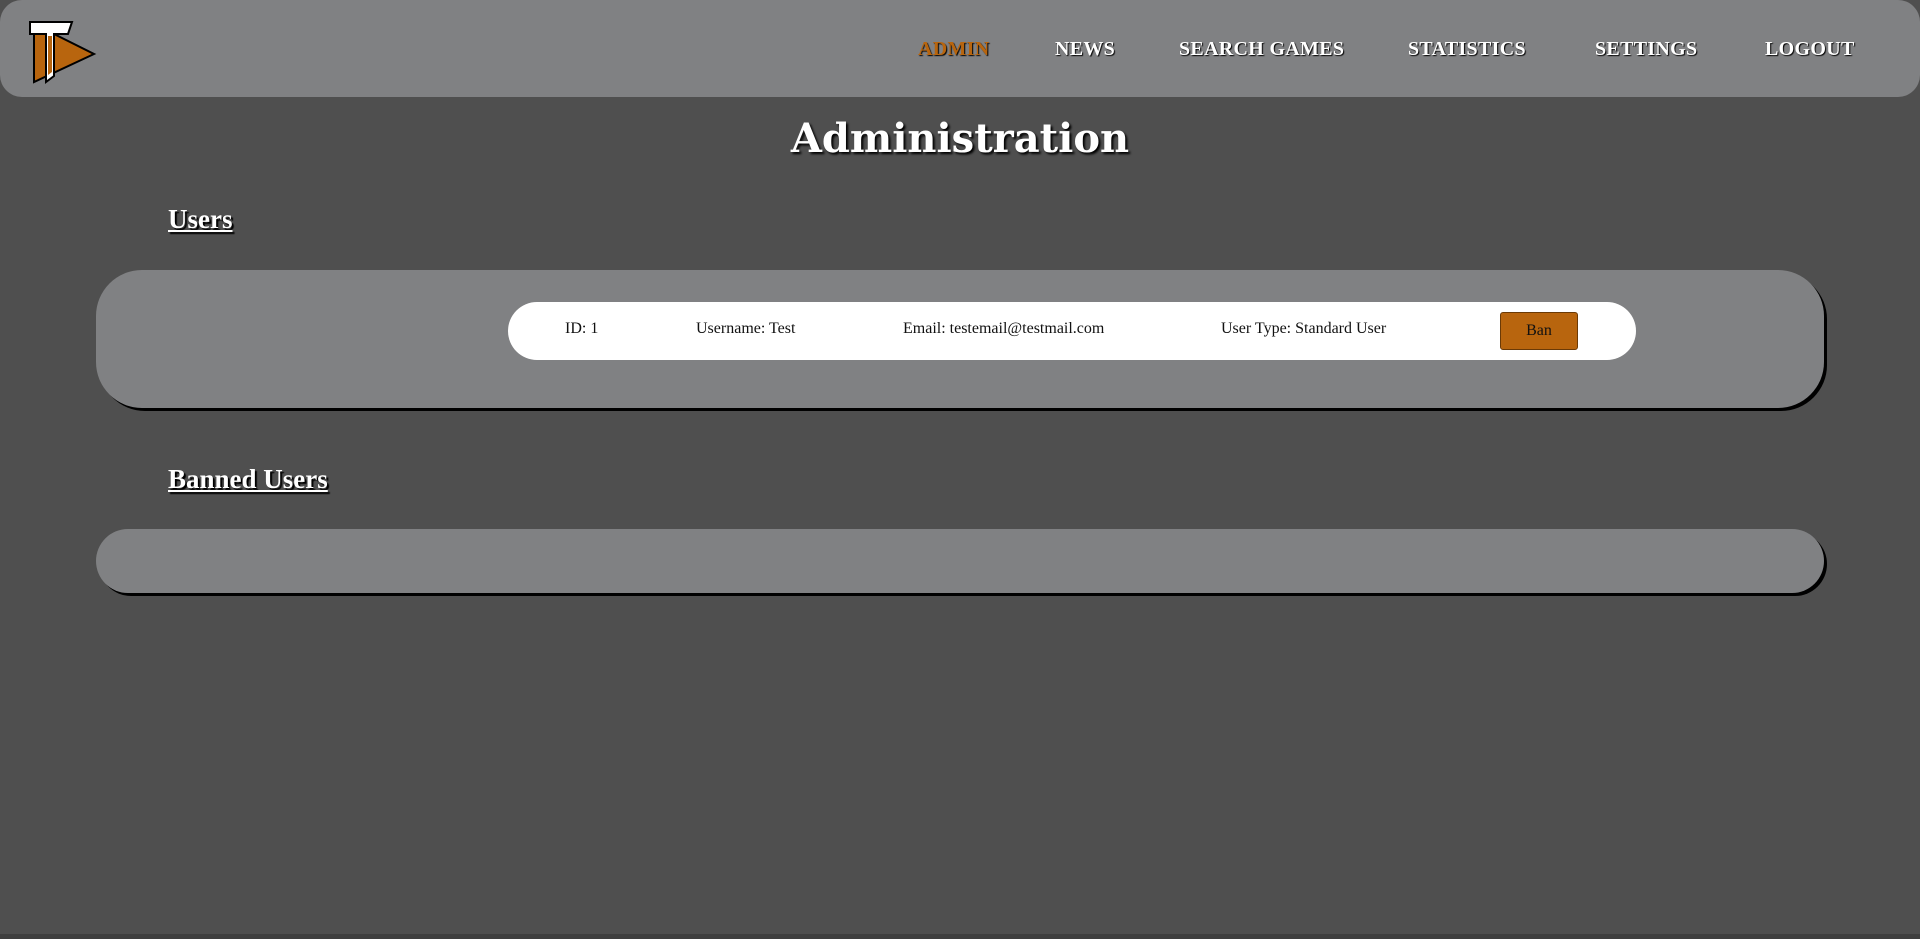 The width and height of the screenshot is (1920, 939). Describe the element at coordinates (746, 328) in the screenshot. I see `user-username: Username: Test` at that location.